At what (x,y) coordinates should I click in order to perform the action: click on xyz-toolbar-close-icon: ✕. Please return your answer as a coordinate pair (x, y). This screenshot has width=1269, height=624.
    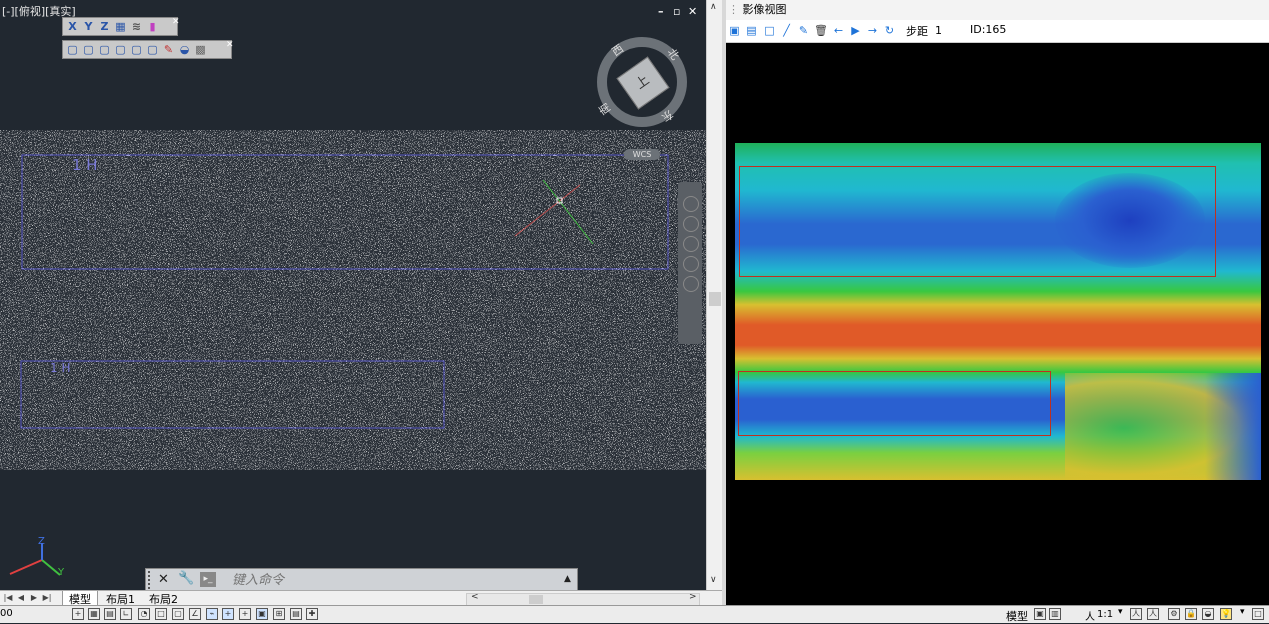
    Looking at the image, I should click on (176, 22).